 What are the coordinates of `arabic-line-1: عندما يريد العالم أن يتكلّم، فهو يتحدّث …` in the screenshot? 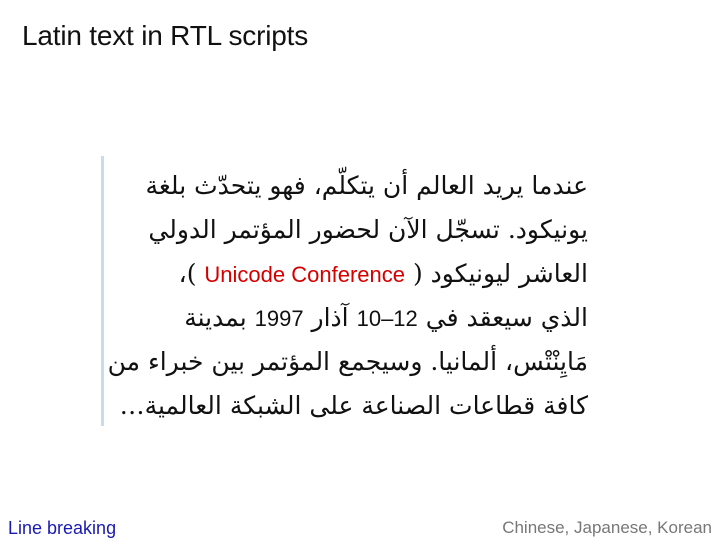 It's located at (366, 185).